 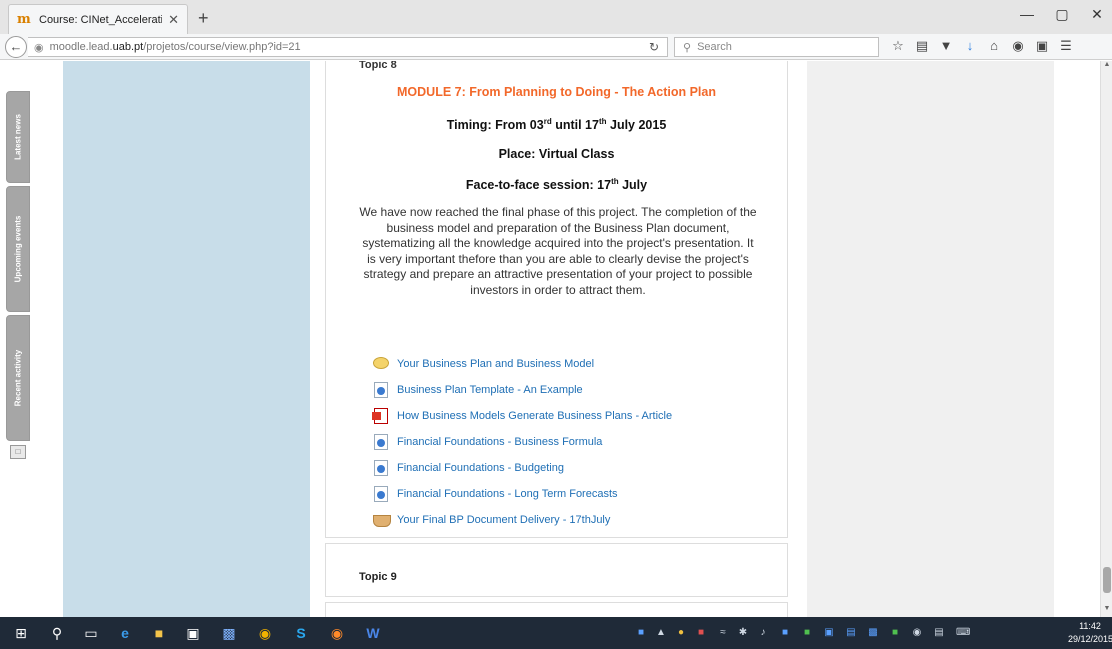 I want to click on face-to-face-line: Face-to-face session: 17th July, so click(x=556, y=185).